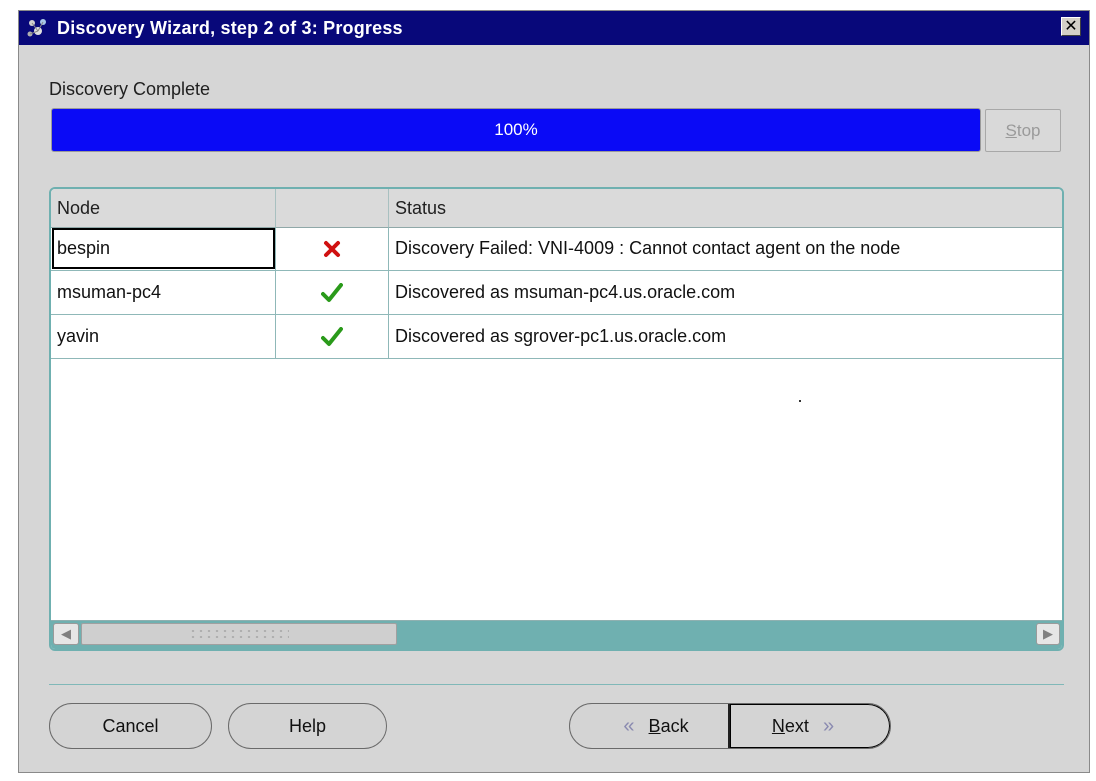 Image resolution: width=1096 pixels, height=781 pixels. Describe the element at coordinates (163, 248) in the screenshot. I see `node-cell: bespin` at that location.